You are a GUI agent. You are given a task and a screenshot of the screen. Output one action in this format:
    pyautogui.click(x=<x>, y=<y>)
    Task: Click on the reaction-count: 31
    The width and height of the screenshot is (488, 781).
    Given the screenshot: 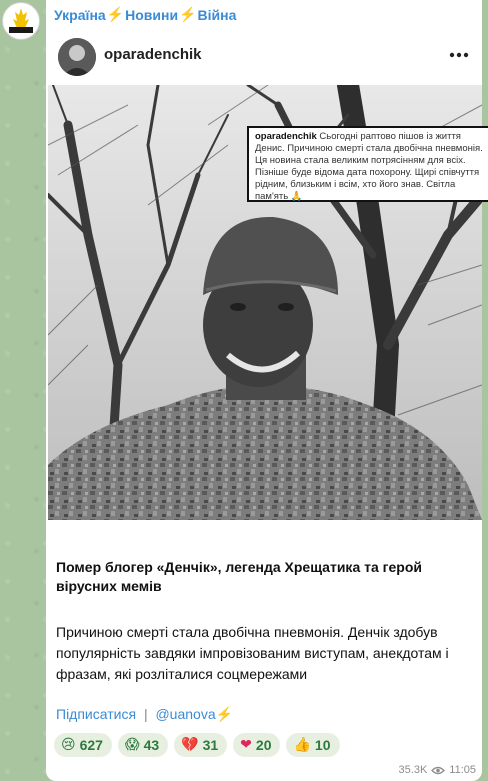 What is the action you would take?
    pyautogui.click(x=210, y=745)
    